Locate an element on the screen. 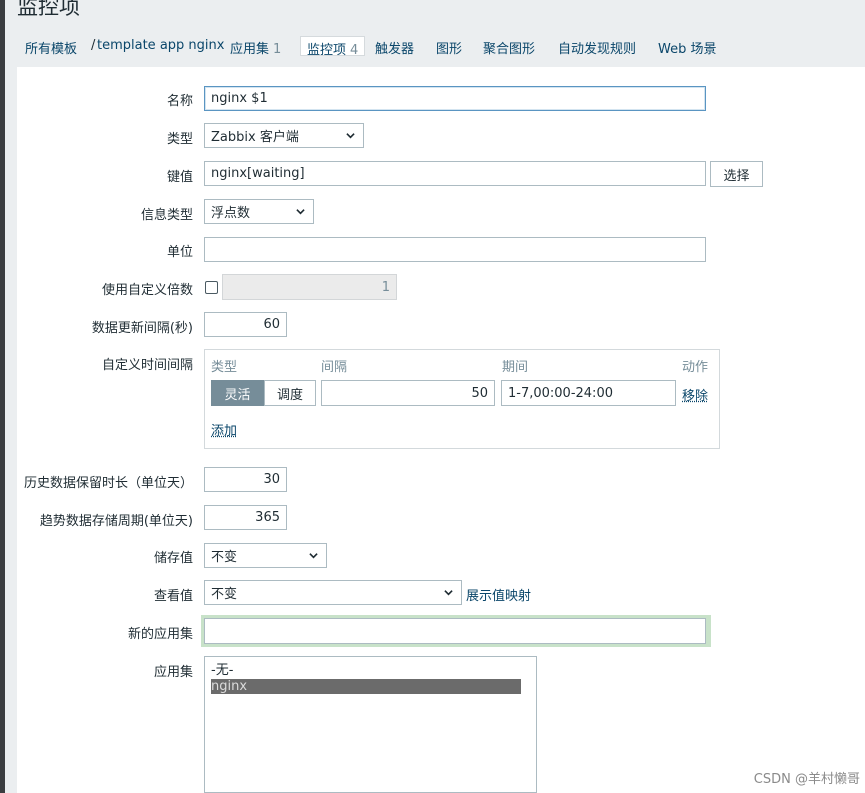 This screenshot has width=865, height=793. trends-input: 365 is located at coordinates (245, 517).